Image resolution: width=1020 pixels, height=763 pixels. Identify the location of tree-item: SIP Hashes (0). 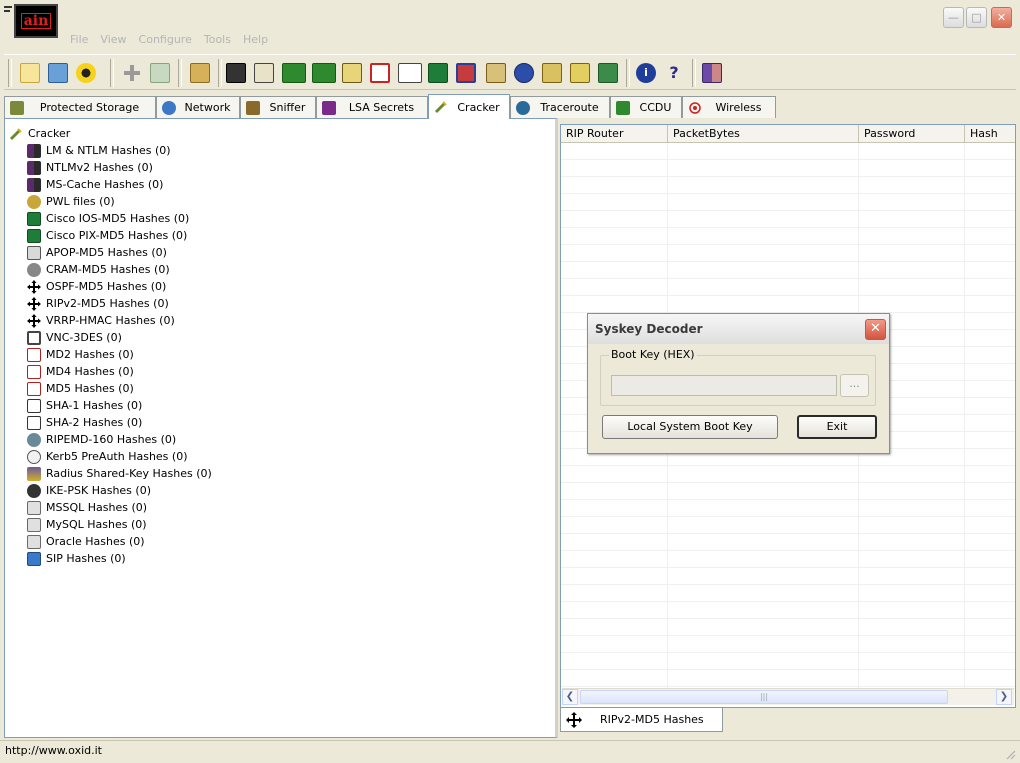
(76, 558).